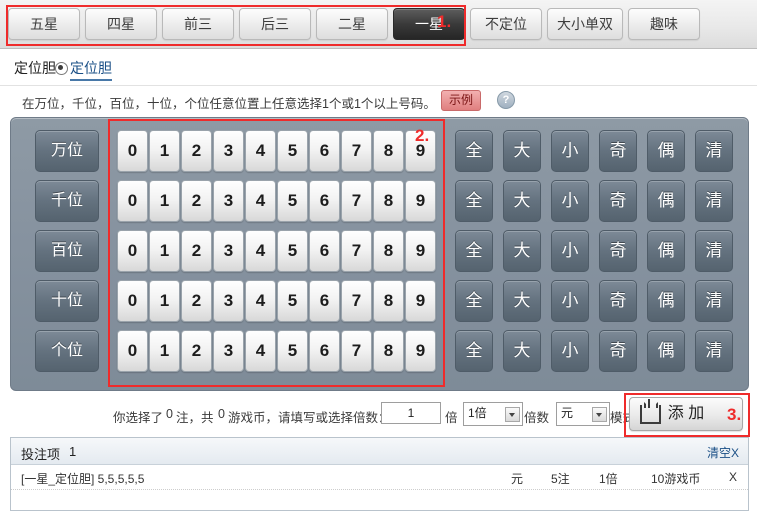 This screenshot has width=757, height=516. What do you see at coordinates (292, 351) in the screenshot?
I see `num-gewei-5: 5` at bounding box center [292, 351].